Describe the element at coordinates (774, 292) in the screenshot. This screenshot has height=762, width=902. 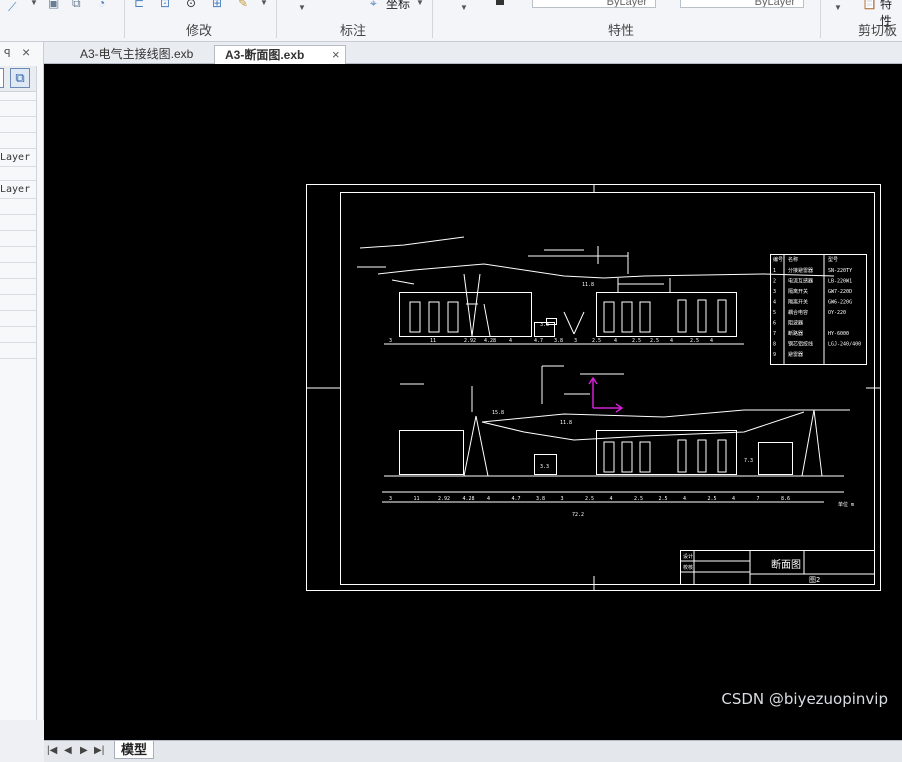
I see `legend-cell: 3` at that location.